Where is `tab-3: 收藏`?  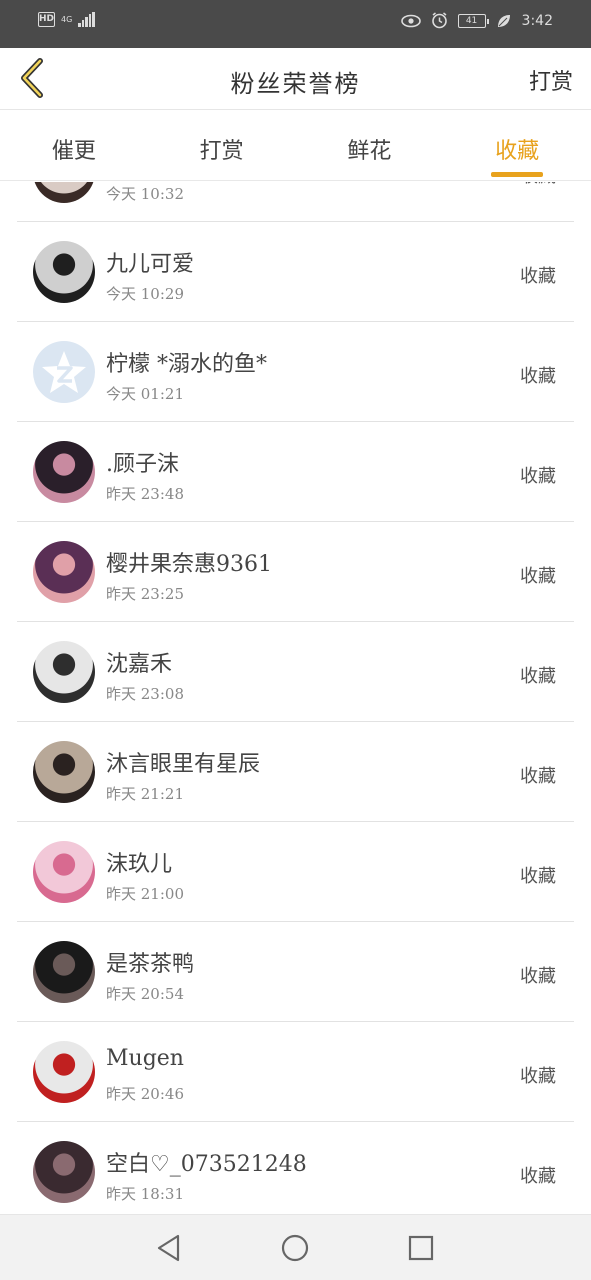 tab-3: 收藏 is located at coordinates (517, 145).